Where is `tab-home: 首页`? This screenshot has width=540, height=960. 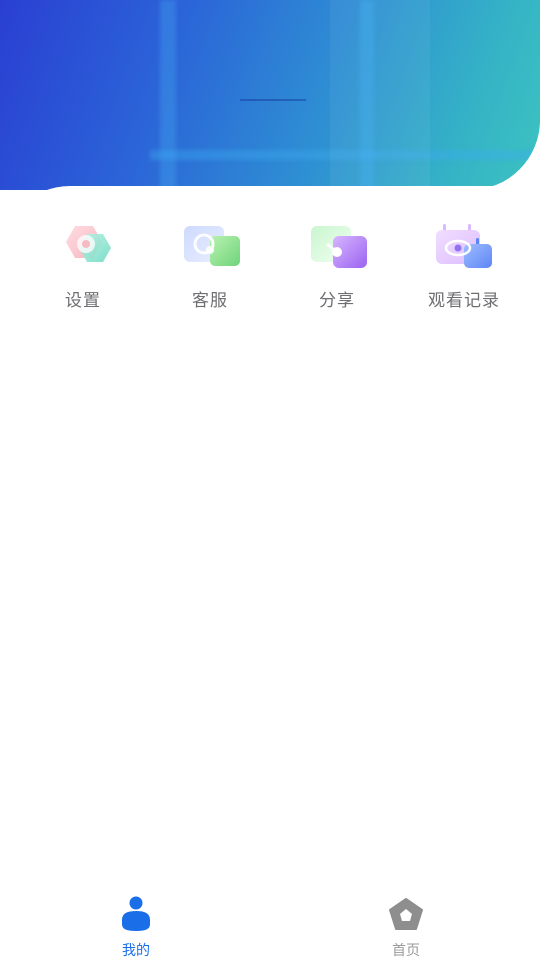
tab-home: 首页 is located at coordinates (406, 927).